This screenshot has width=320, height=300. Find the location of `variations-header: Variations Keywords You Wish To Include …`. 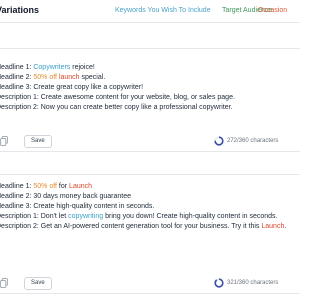

variations-header: Variations Keywords You Wish To Include … is located at coordinates (150, 11).